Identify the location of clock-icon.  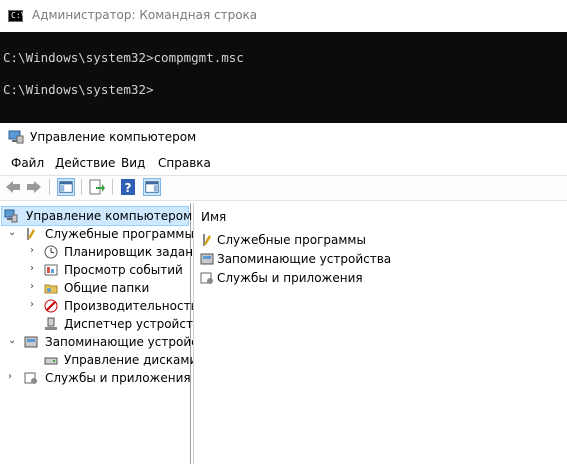
(51, 252).